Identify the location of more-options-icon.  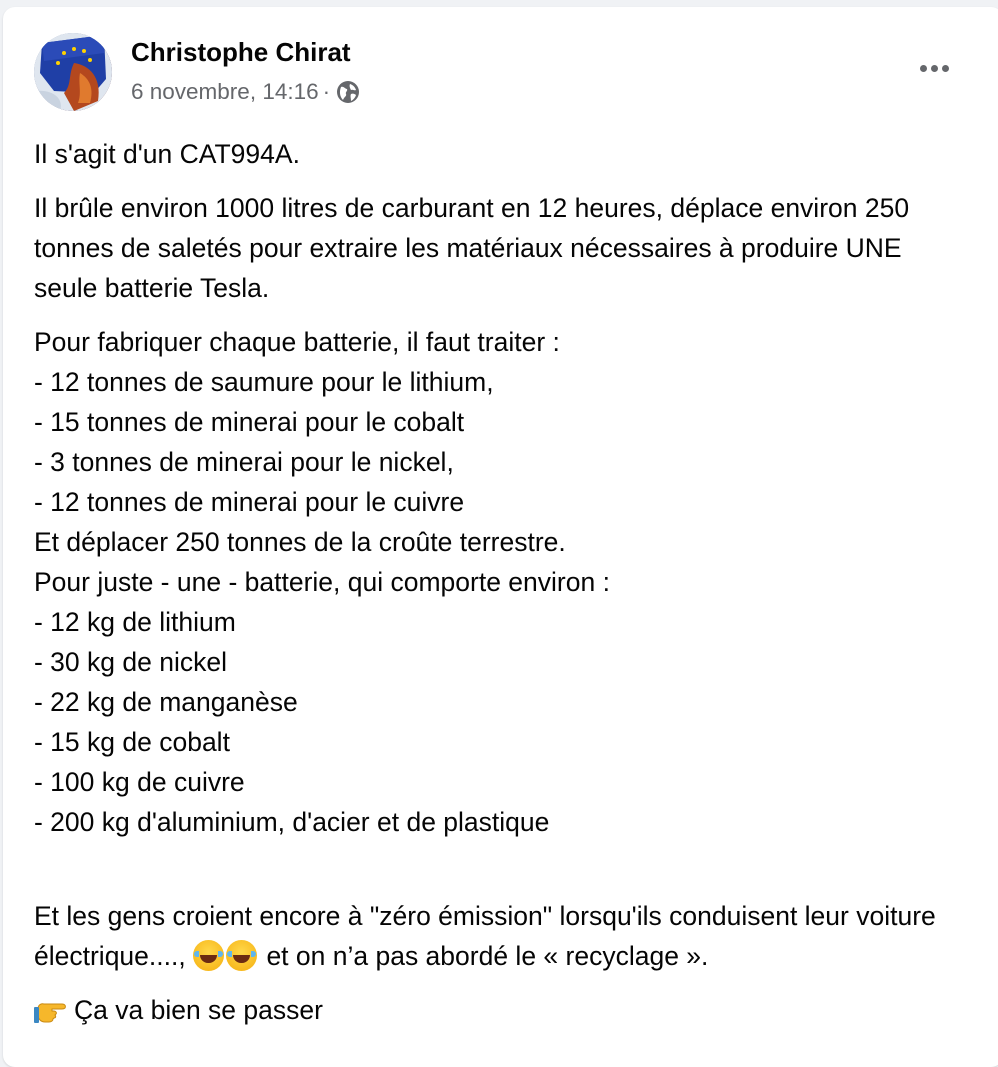
(923, 68).